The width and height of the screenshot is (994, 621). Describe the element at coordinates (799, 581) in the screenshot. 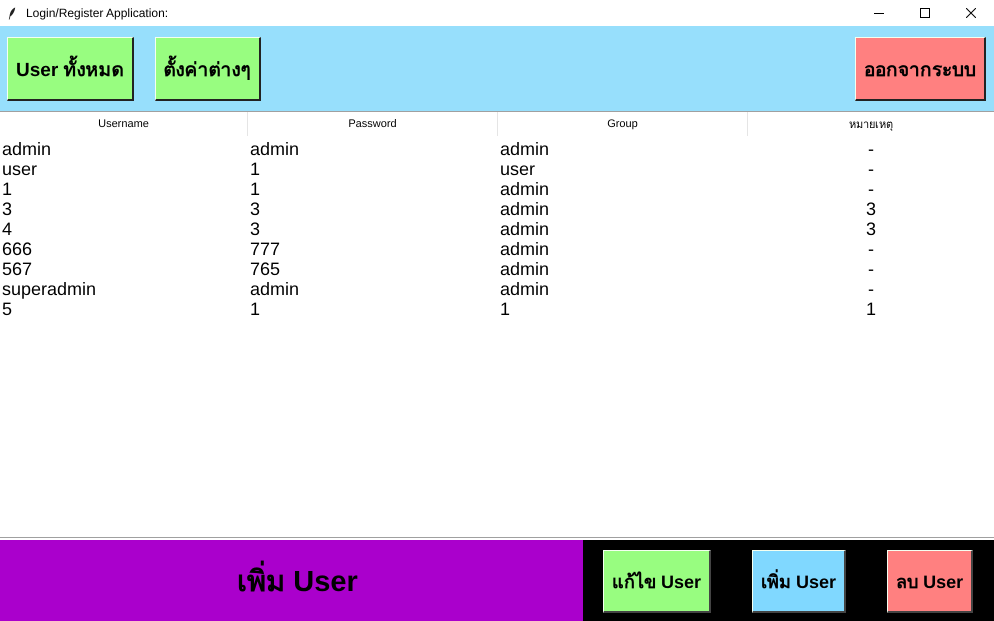

I see `action-button: เพิ่ม User` at that location.